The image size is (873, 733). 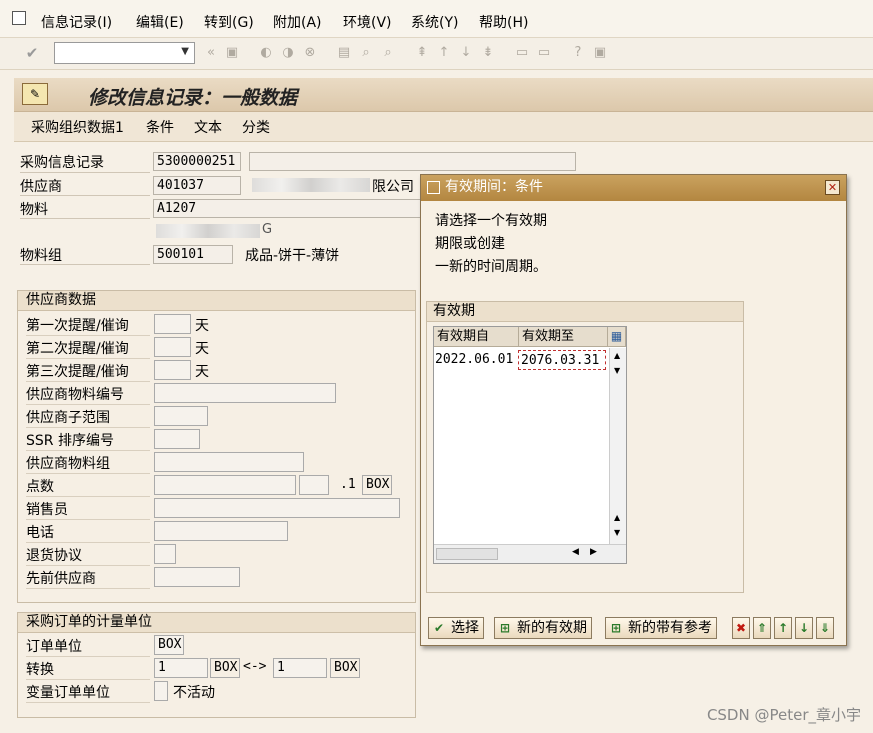 I want to click on cancel-icon: ⊗, so click(x=310, y=53).